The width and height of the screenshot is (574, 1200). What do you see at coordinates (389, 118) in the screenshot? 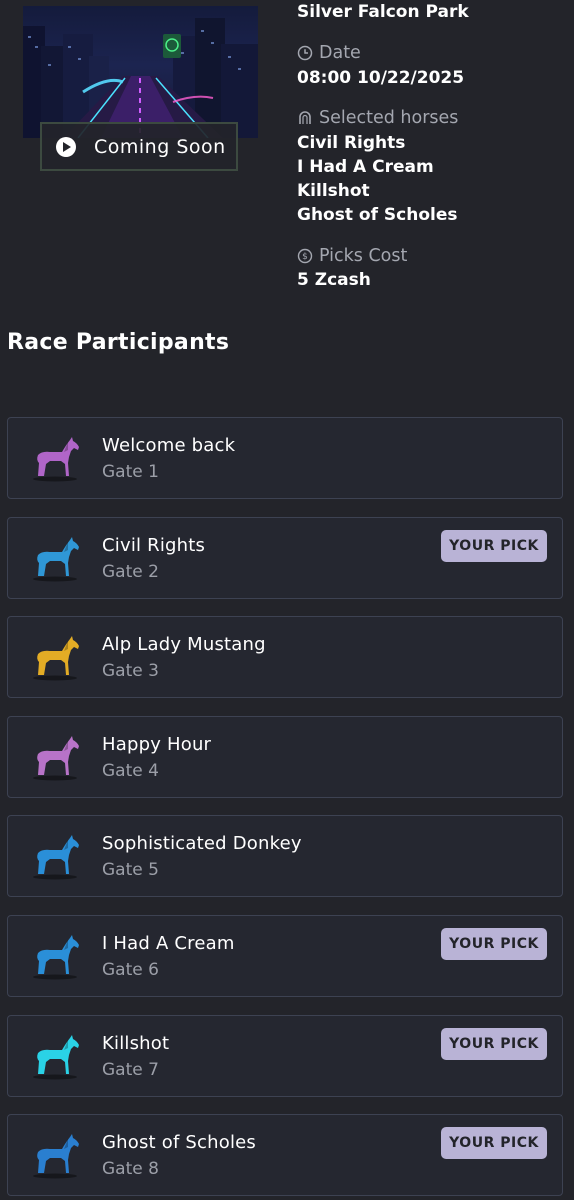
I see `selected-horses-label: Selected horses` at bounding box center [389, 118].